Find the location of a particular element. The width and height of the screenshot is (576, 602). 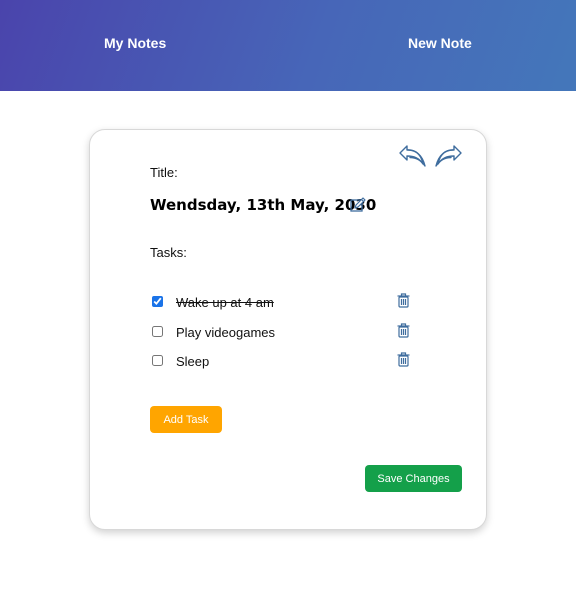

task-text: Play videogames is located at coordinates (225, 332).